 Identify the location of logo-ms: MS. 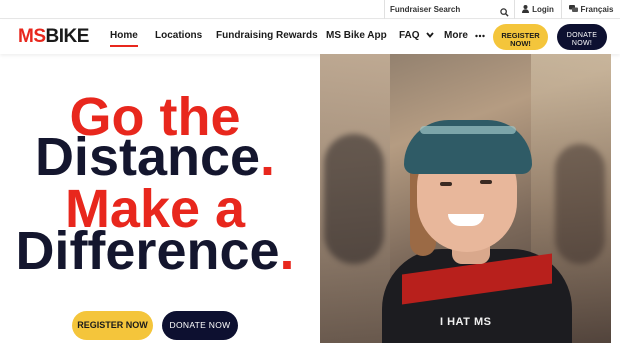
(32, 36).